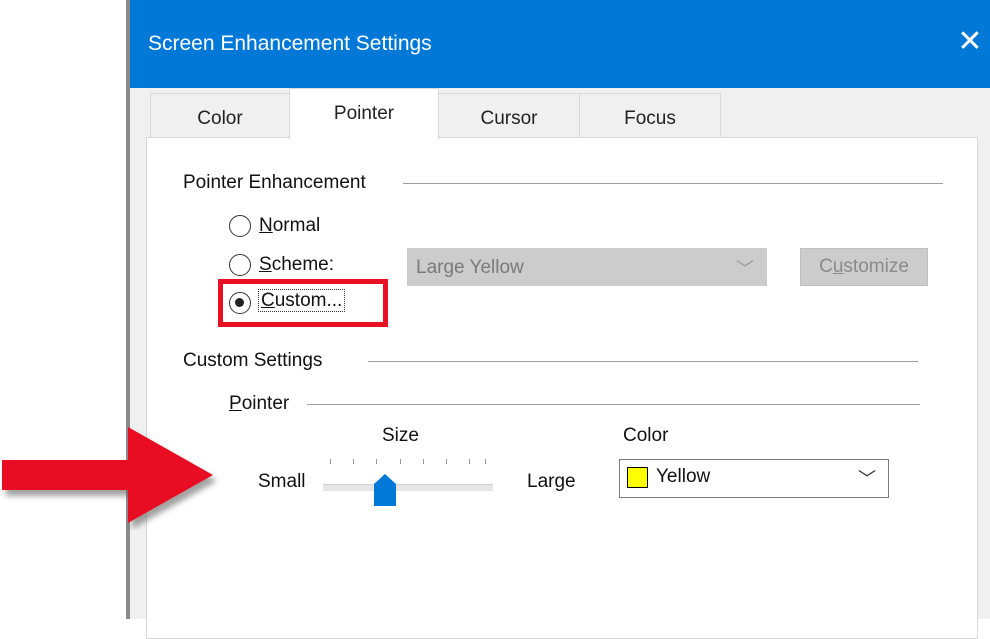  Describe the element at coordinates (650, 116) in the screenshot. I see `tab-focus: Focus` at that location.